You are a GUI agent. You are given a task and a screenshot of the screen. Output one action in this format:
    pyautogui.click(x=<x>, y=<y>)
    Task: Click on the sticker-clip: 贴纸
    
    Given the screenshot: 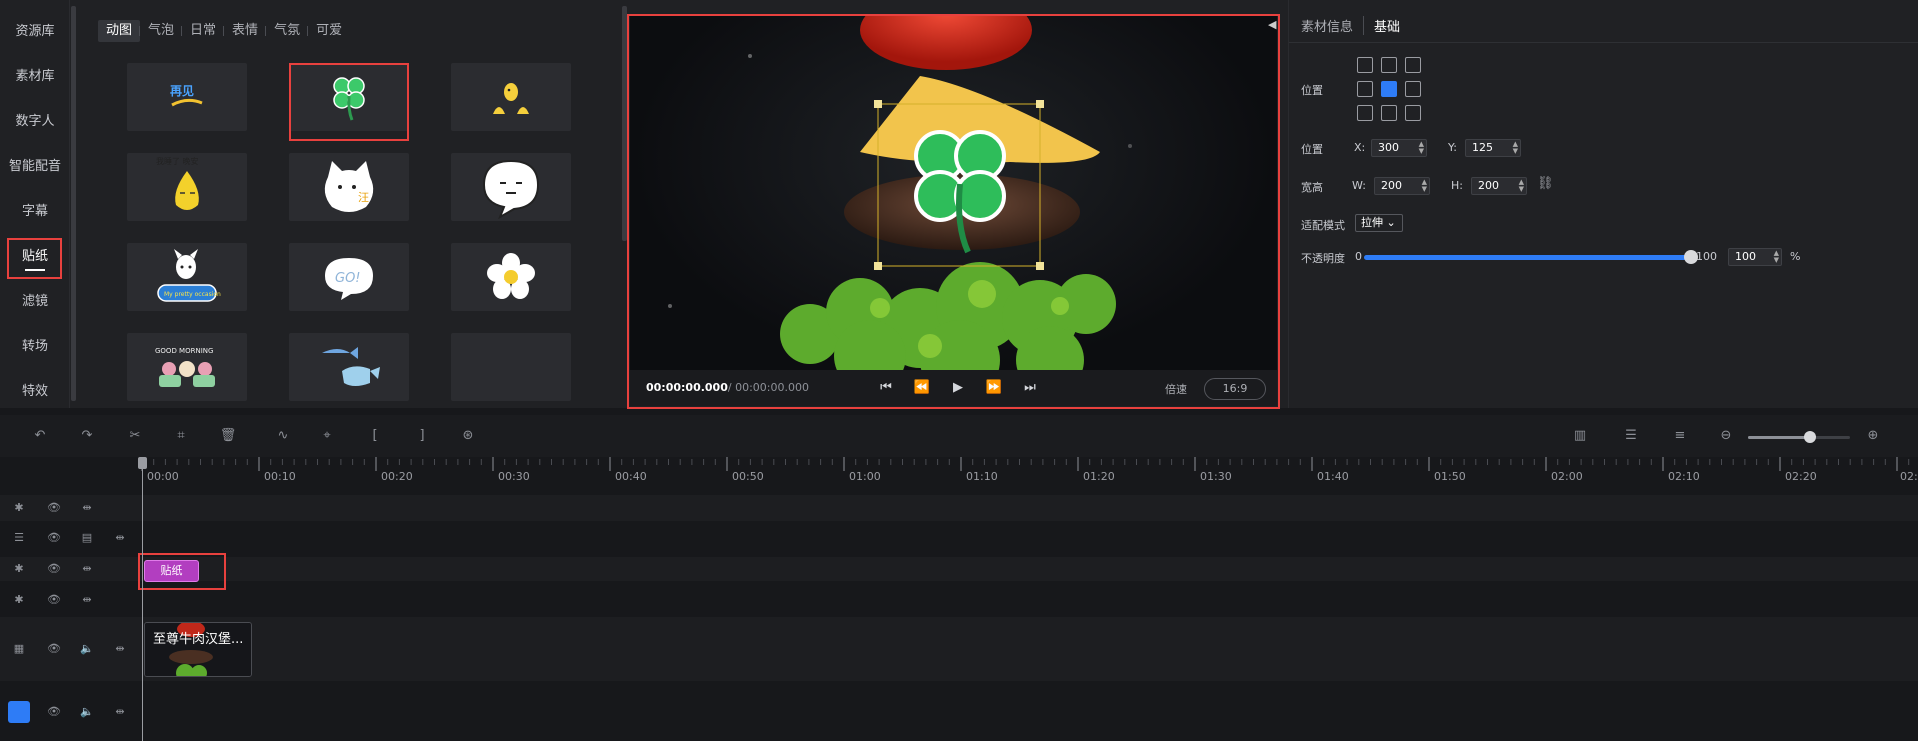 What is the action you would take?
    pyautogui.click(x=171, y=571)
    